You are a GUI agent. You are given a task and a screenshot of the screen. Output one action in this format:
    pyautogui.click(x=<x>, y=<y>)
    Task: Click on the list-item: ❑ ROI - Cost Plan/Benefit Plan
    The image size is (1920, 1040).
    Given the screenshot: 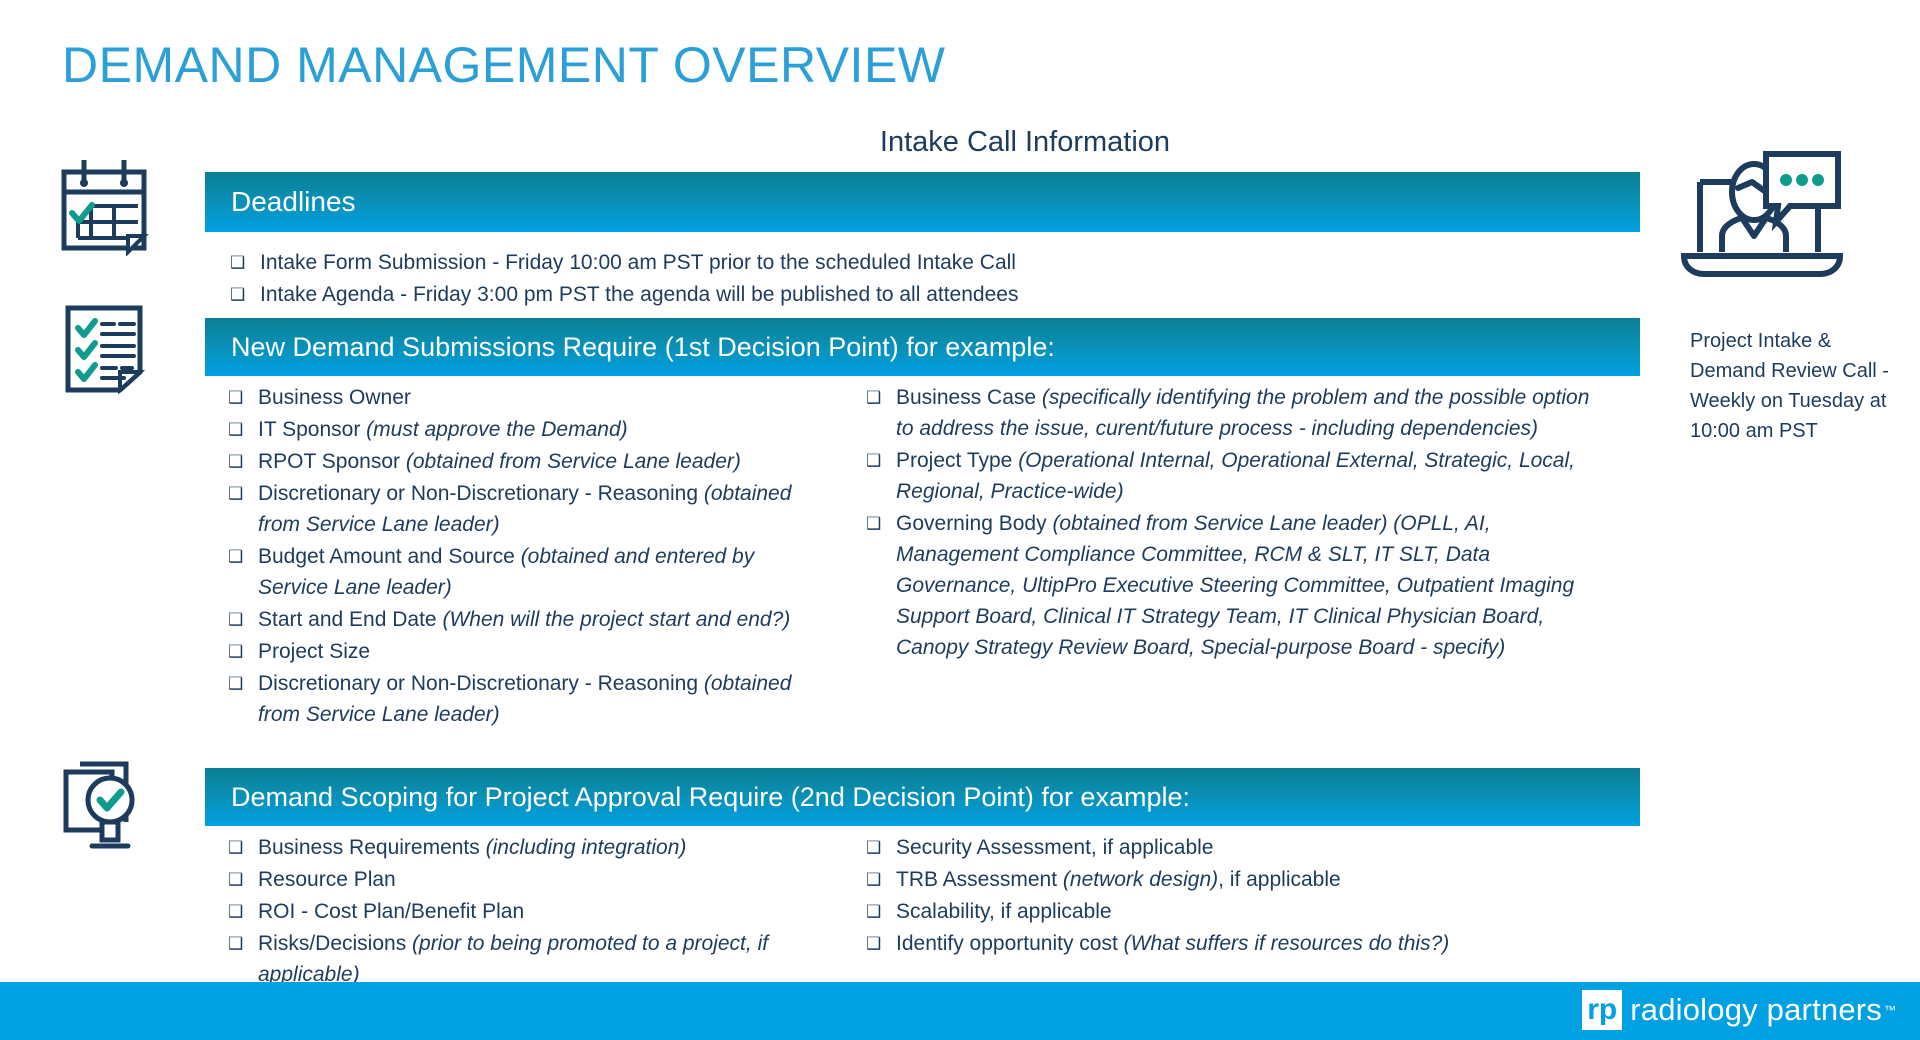 What is the action you would take?
    pyautogui.click(x=528, y=911)
    